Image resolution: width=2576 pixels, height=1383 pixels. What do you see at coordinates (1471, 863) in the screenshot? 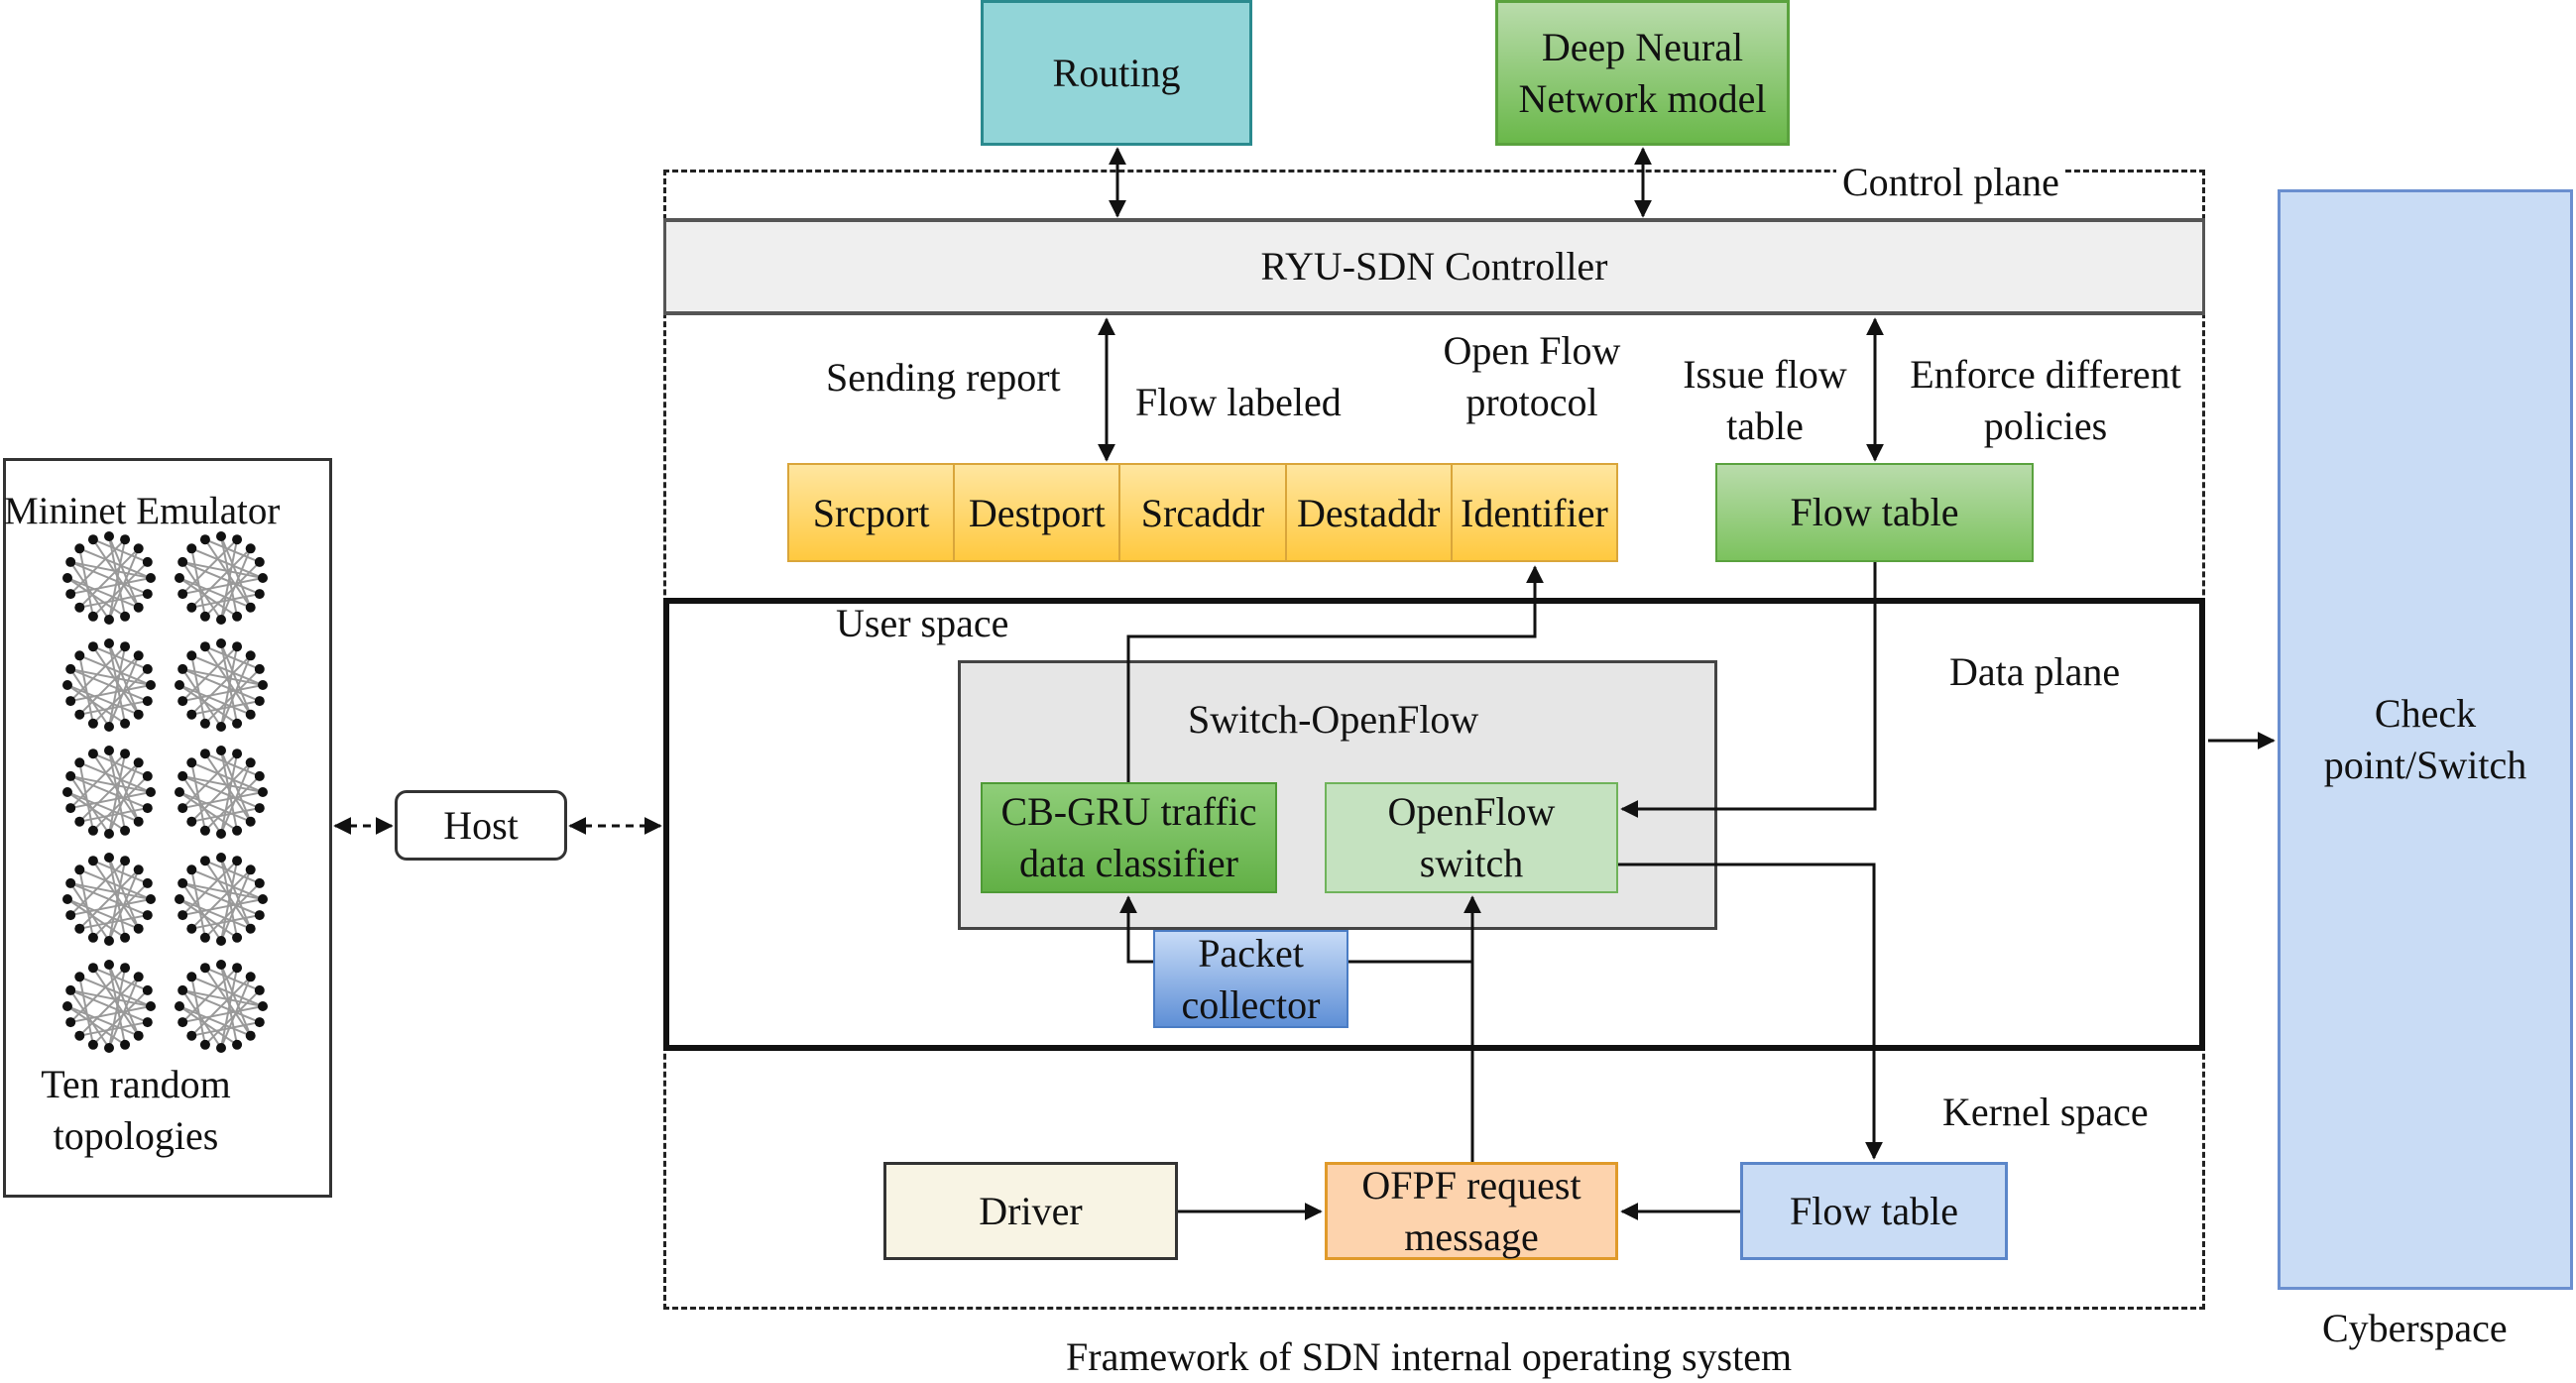
I see `openflow-switch-line2: switch` at bounding box center [1471, 863].